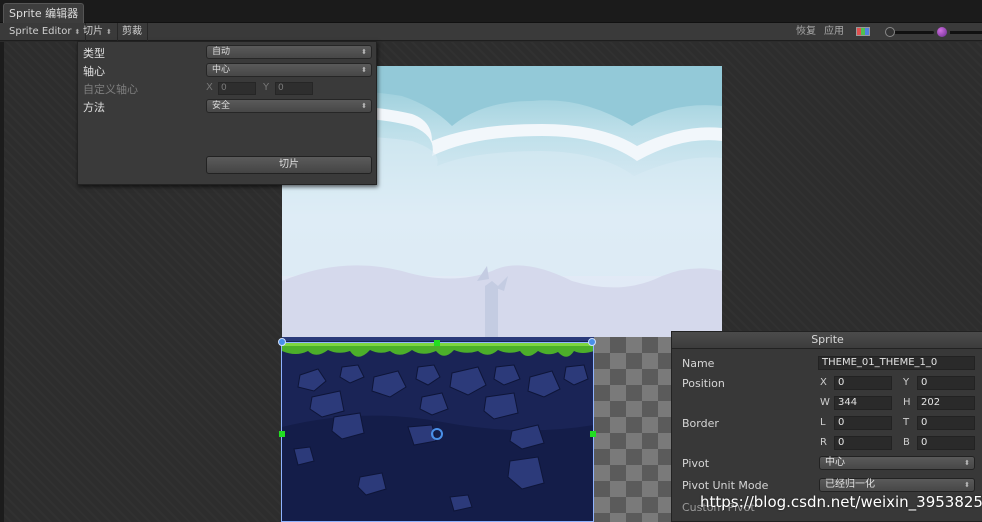 The width and height of the screenshot is (982, 522). What do you see at coordinates (863, 403) in the screenshot?
I see `pos-w-input: 344` at bounding box center [863, 403].